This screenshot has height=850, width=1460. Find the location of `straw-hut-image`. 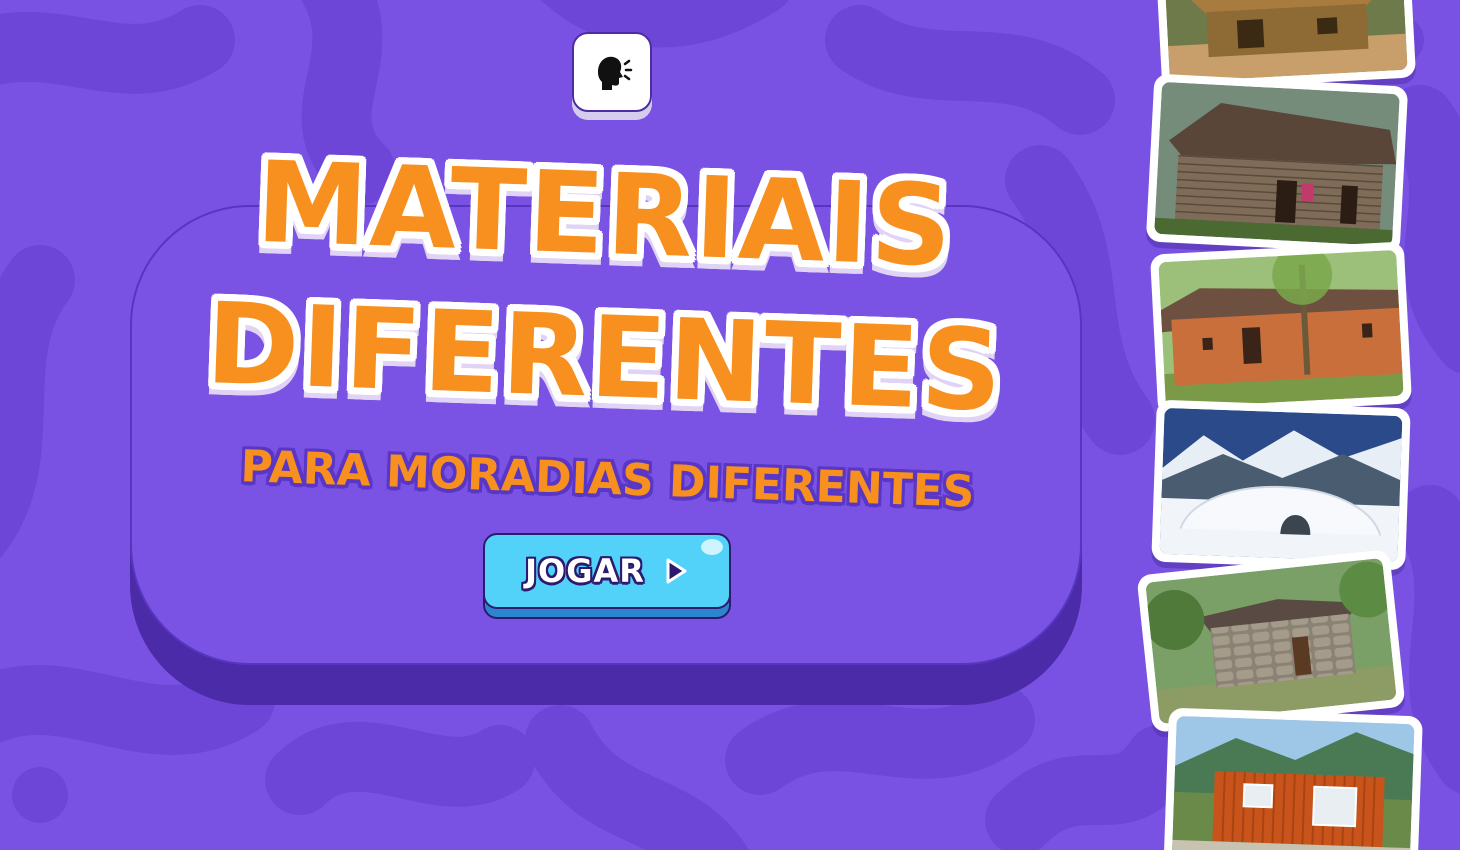

straw-hut-image is located at coordinates (1285, 41).